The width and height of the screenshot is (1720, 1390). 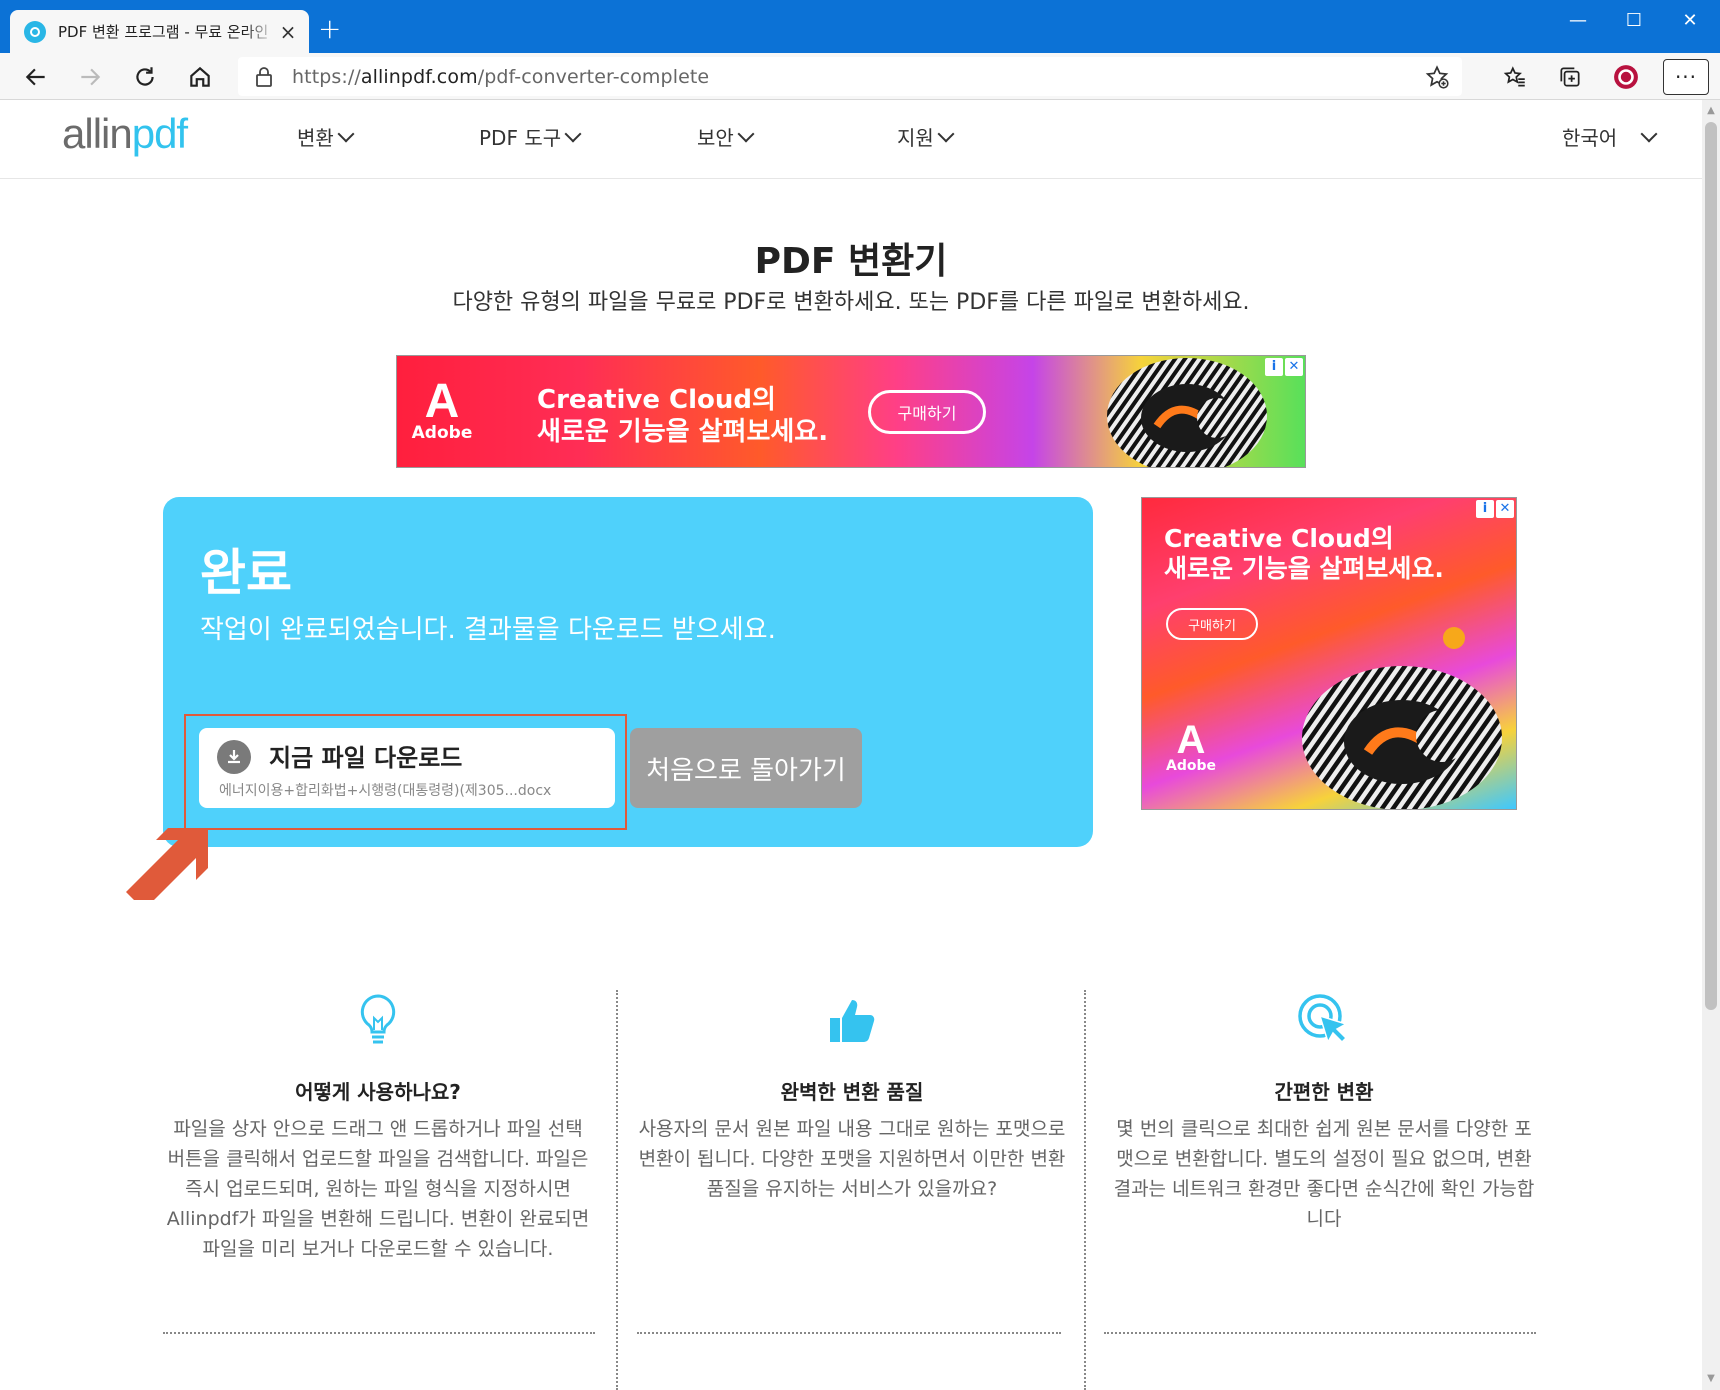 I want to click on thumbs-up-icon, so click(x=852, y=1021).